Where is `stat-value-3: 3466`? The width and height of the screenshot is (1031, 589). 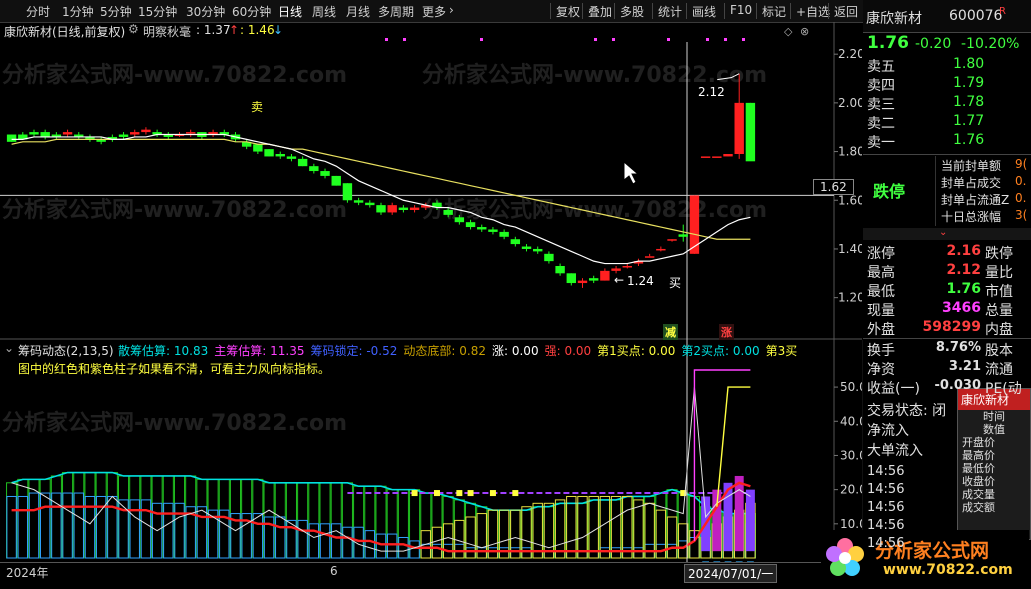
stat-value-3: 3466 is located at coordinates (961, 308).